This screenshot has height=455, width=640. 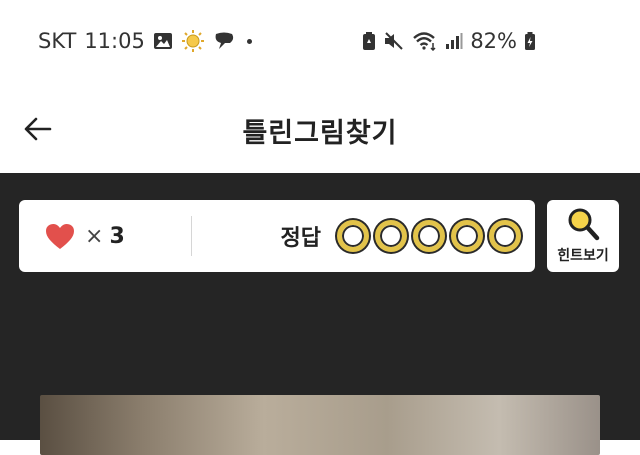 I want to click on game-info-card: × 3 정답, so click(x=277, y=236).